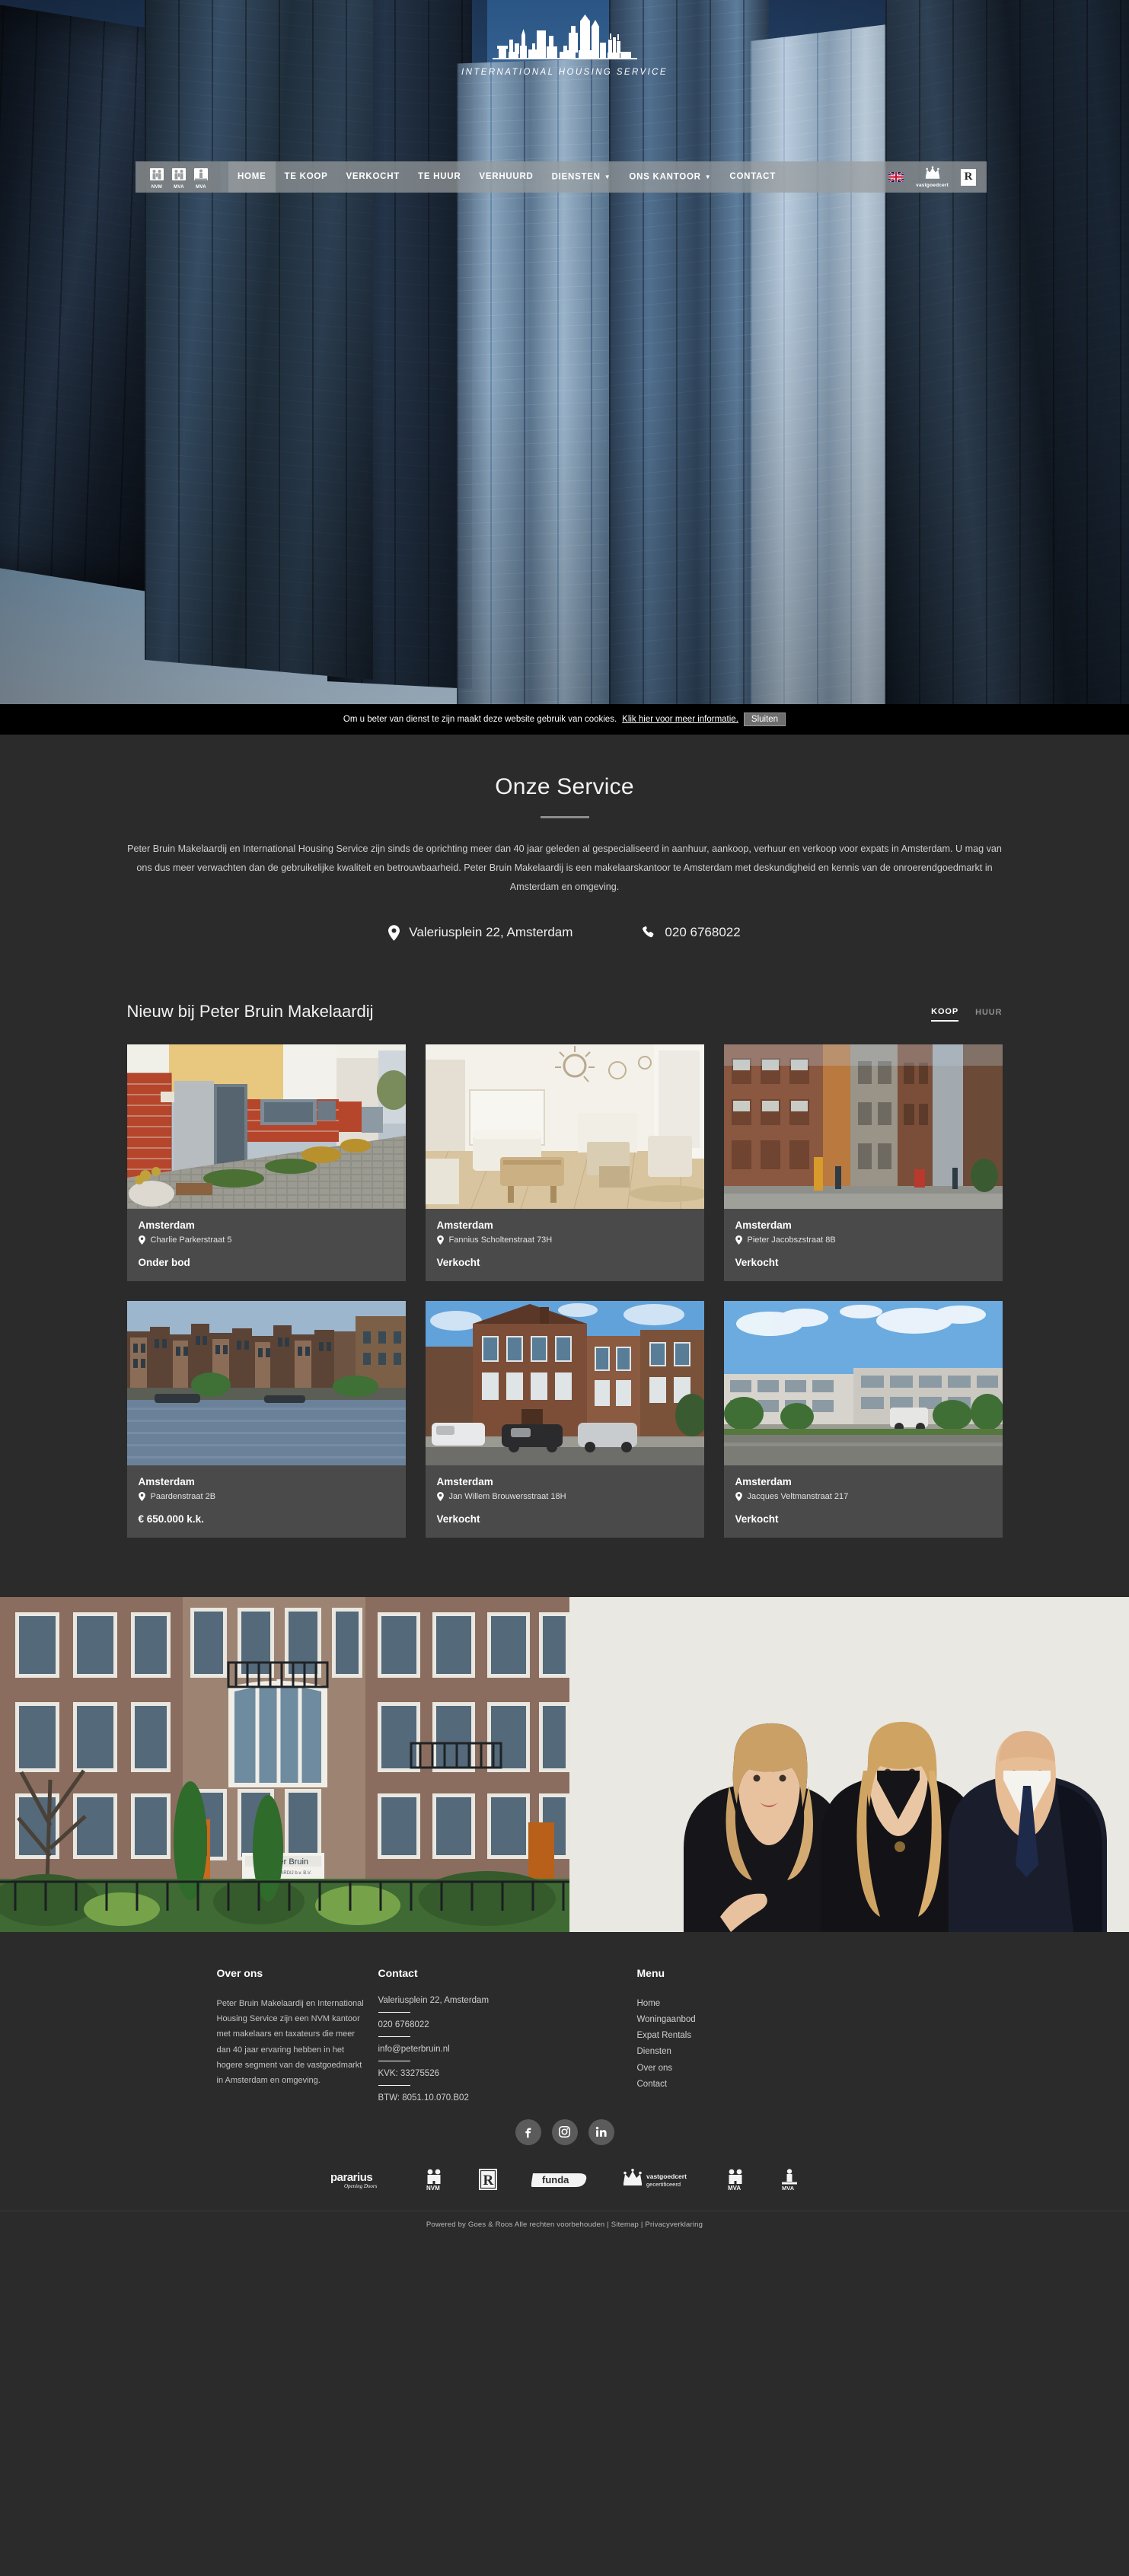  Describe the element at coordinates (581, 177) in the screenshot. I see `nav-item-diensten: DIENSTEN ▼` at that location.